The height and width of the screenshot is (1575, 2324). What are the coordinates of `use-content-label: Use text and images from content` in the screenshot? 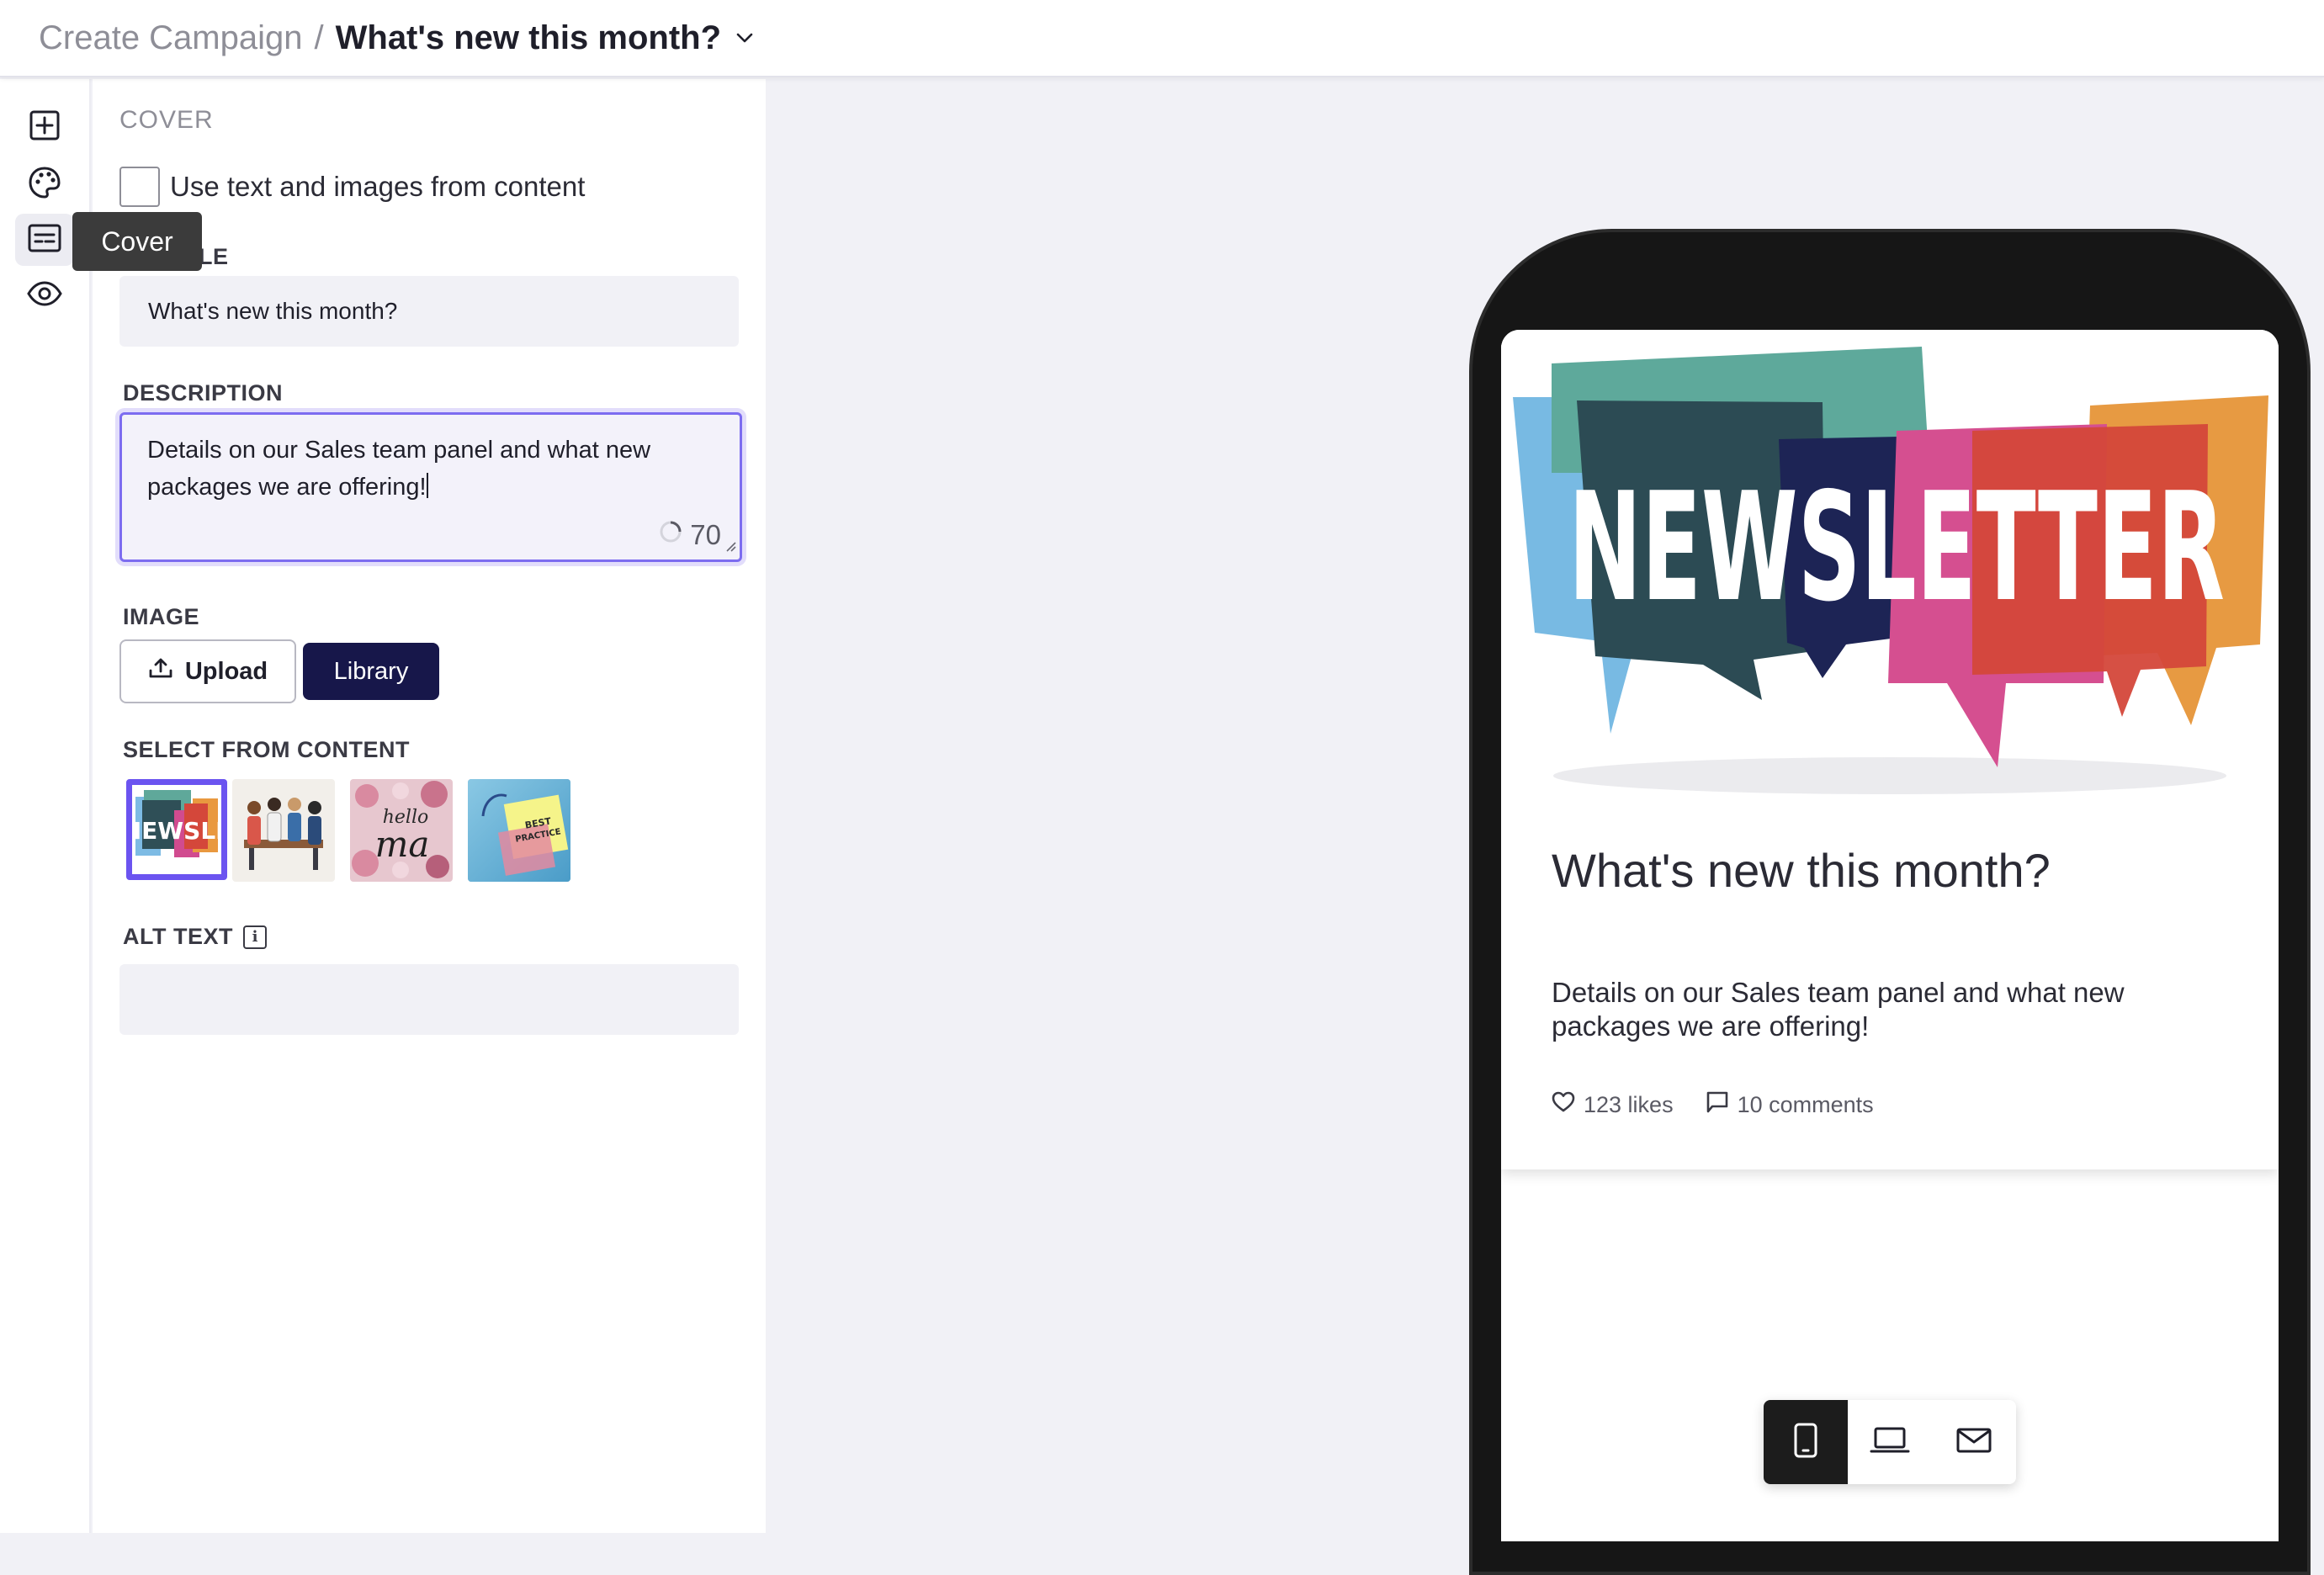 It's located at (377, 187).